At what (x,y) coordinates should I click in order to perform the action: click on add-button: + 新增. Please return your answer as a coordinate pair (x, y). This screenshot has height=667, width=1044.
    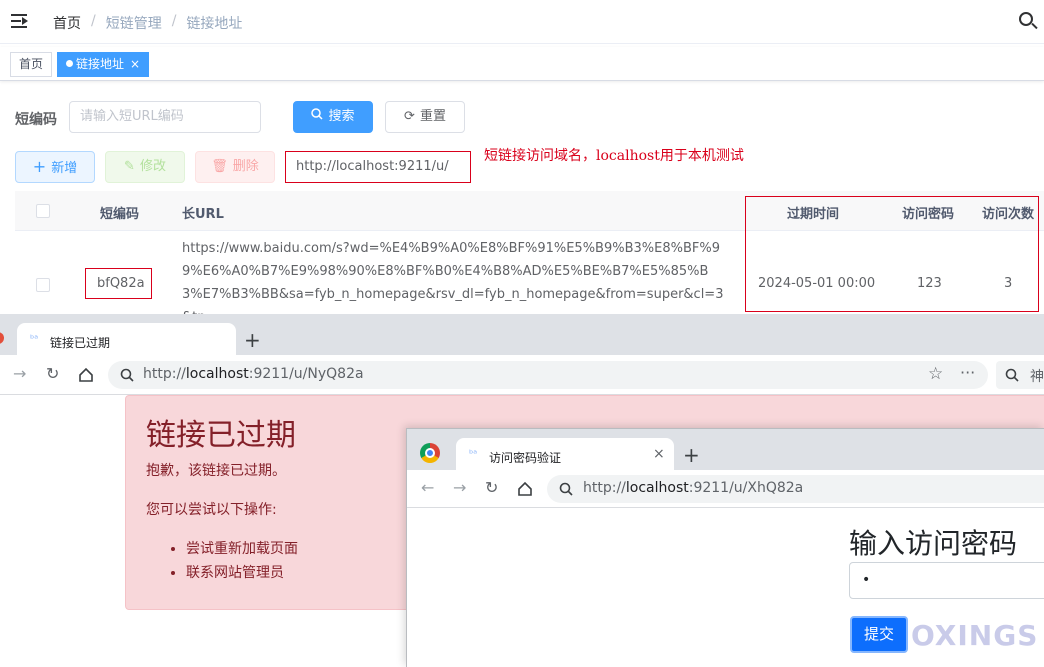
    Looking at the image, I should click on (55, 167).